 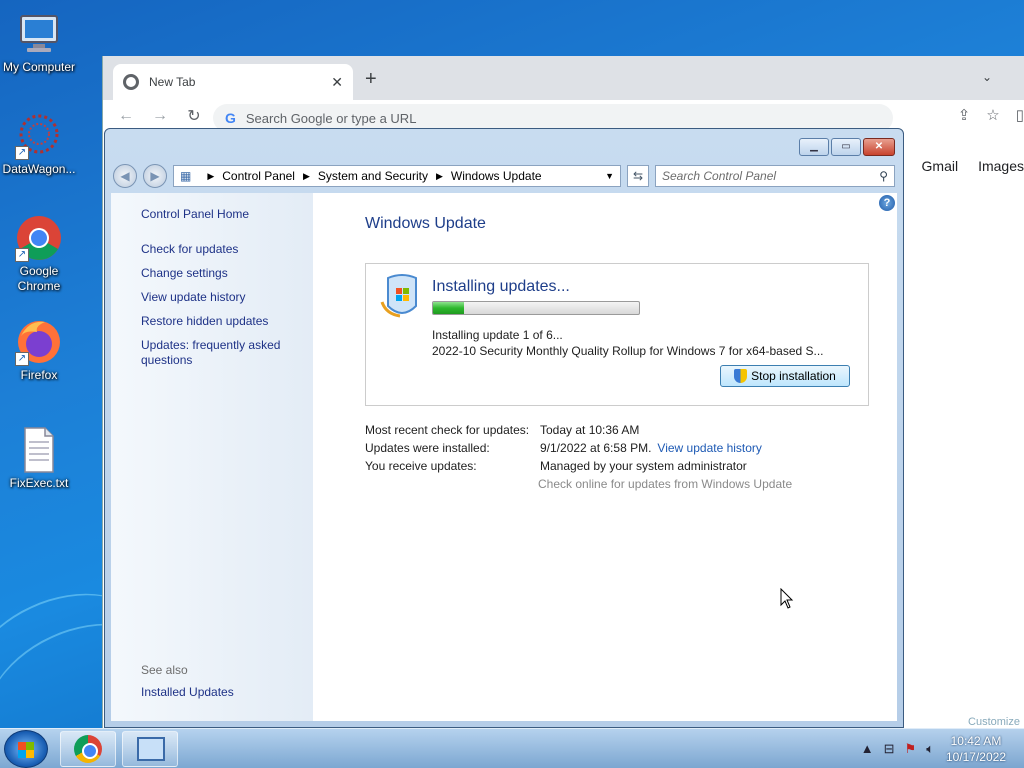 What do you see at coordinates (187, 692) in the screenshot?
I see `installed-updates-link: Installed Updates` at bounding box center [187, 692].